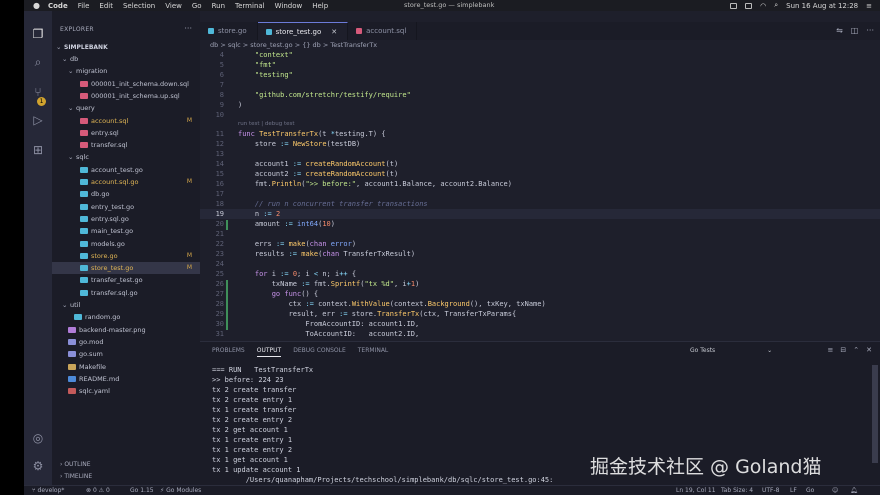 This screenshot has height=495, width=880. I want to click on tree-item: ⌄ query, so click(126, 108).